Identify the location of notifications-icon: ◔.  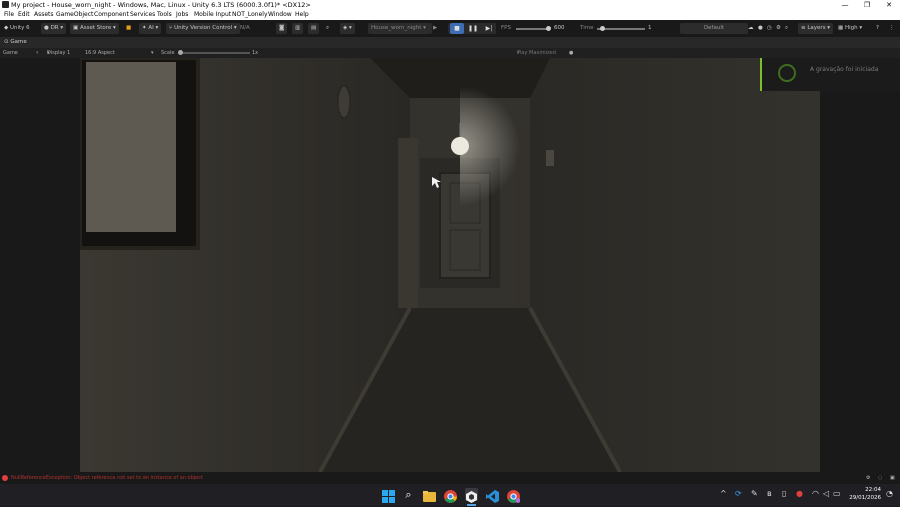
(889, 493).